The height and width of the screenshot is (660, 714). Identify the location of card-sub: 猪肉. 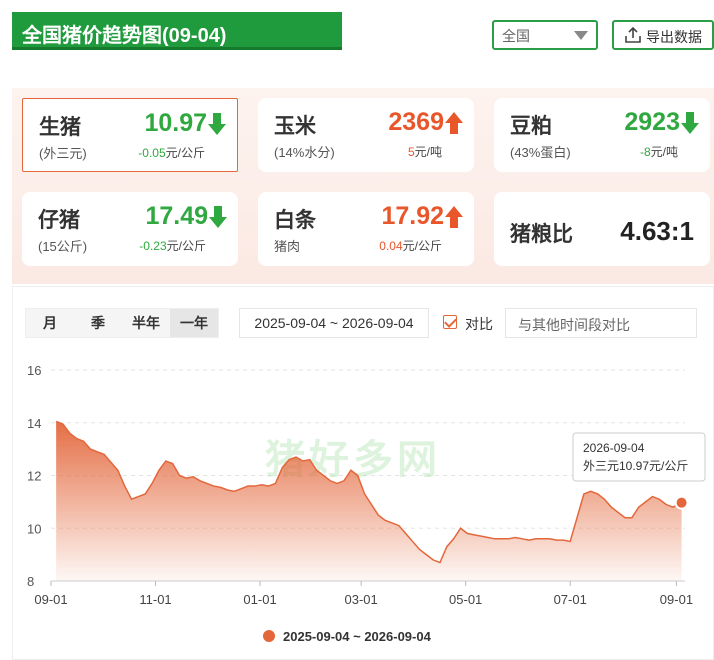
(287, 246).